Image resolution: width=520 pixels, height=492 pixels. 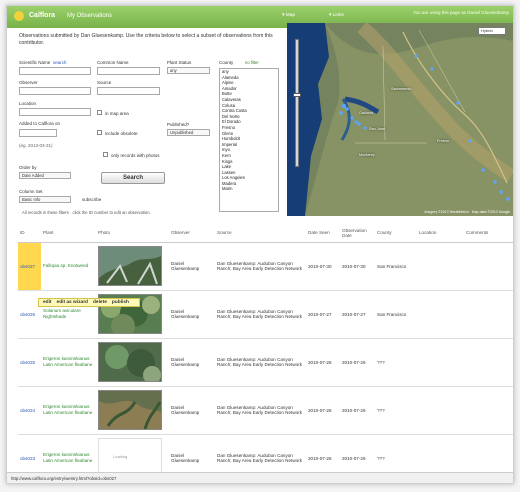 I want to click on date-example: (eg. 2013-03-31), so click(x=36, y=145).